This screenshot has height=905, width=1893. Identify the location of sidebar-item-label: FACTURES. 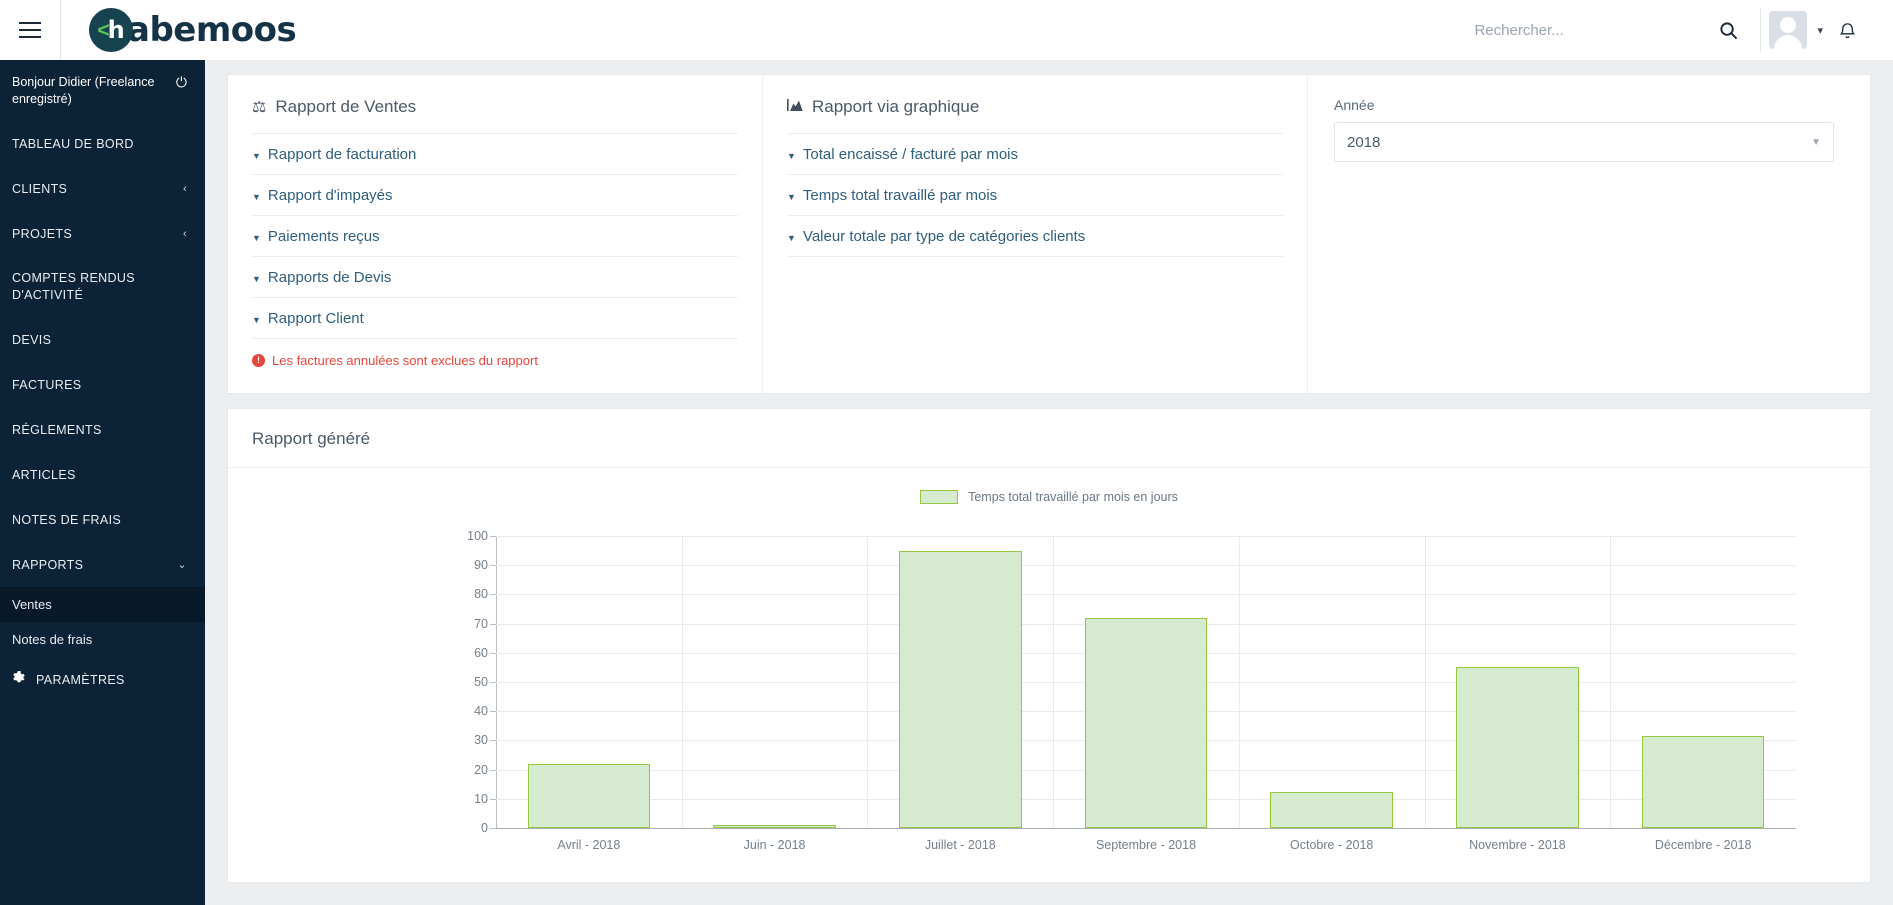
(47, 385).